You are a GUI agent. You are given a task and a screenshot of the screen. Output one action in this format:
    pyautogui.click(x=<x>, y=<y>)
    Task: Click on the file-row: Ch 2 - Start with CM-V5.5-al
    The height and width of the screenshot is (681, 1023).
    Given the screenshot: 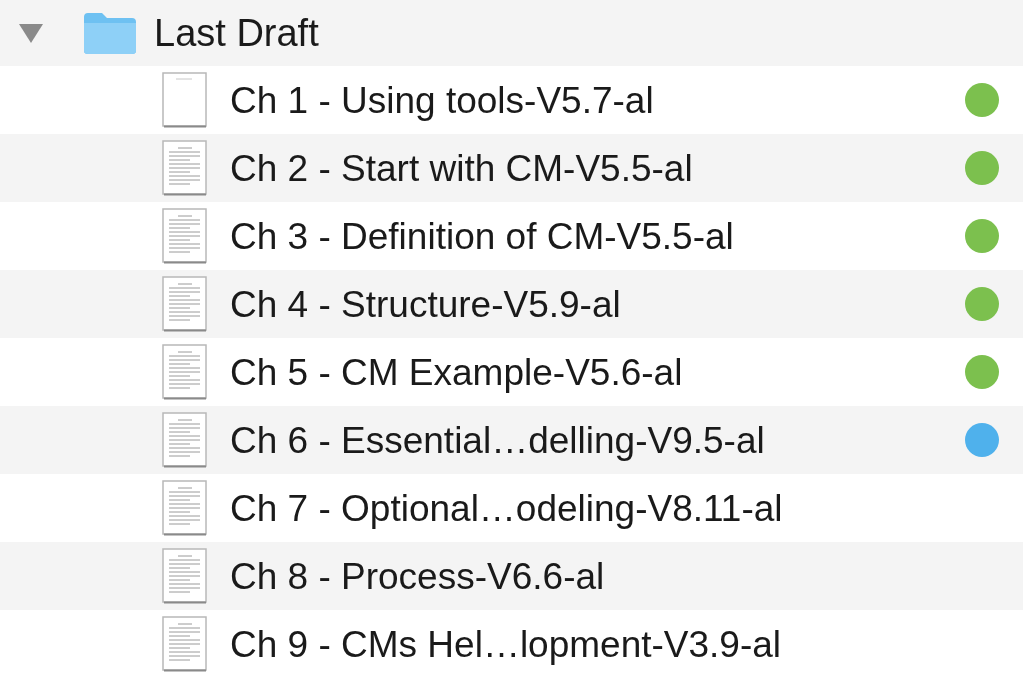 What is the action you would take?
    pyautogui.click(x=511, y=168)
    